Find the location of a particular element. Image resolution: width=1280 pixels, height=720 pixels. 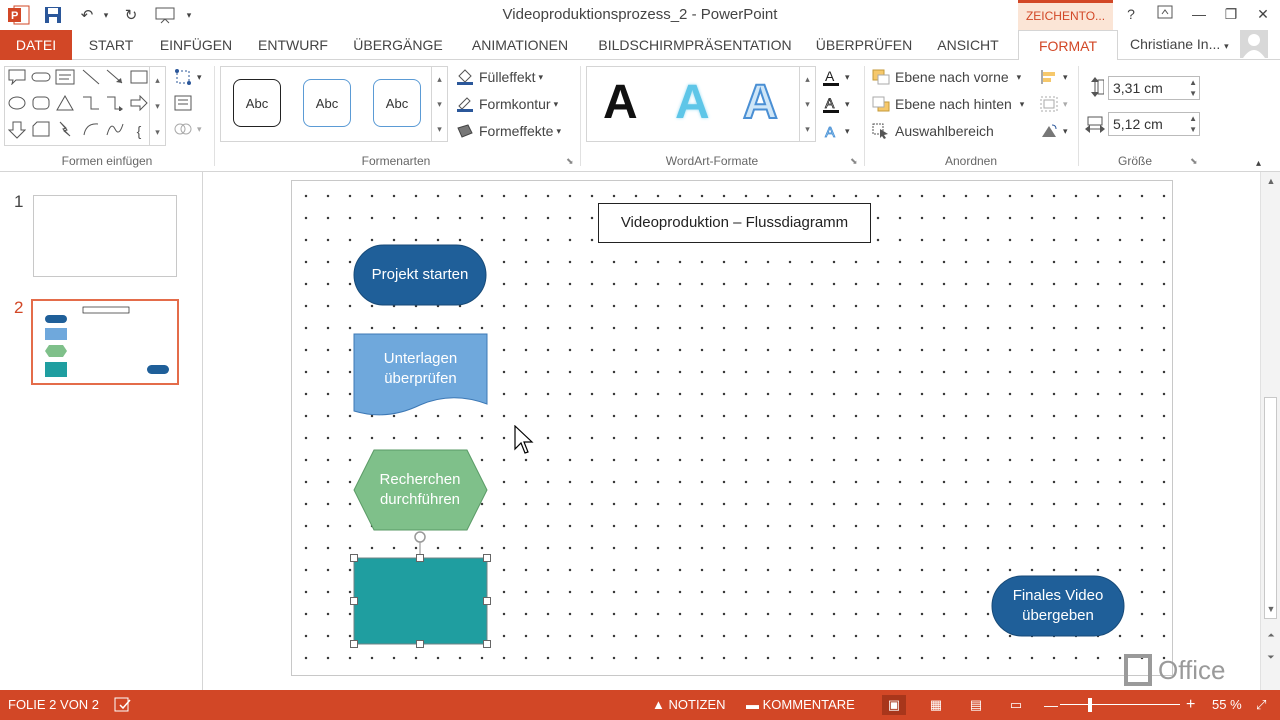

scroll-up-icon: ▲ is located at coordinates (1270, 181).